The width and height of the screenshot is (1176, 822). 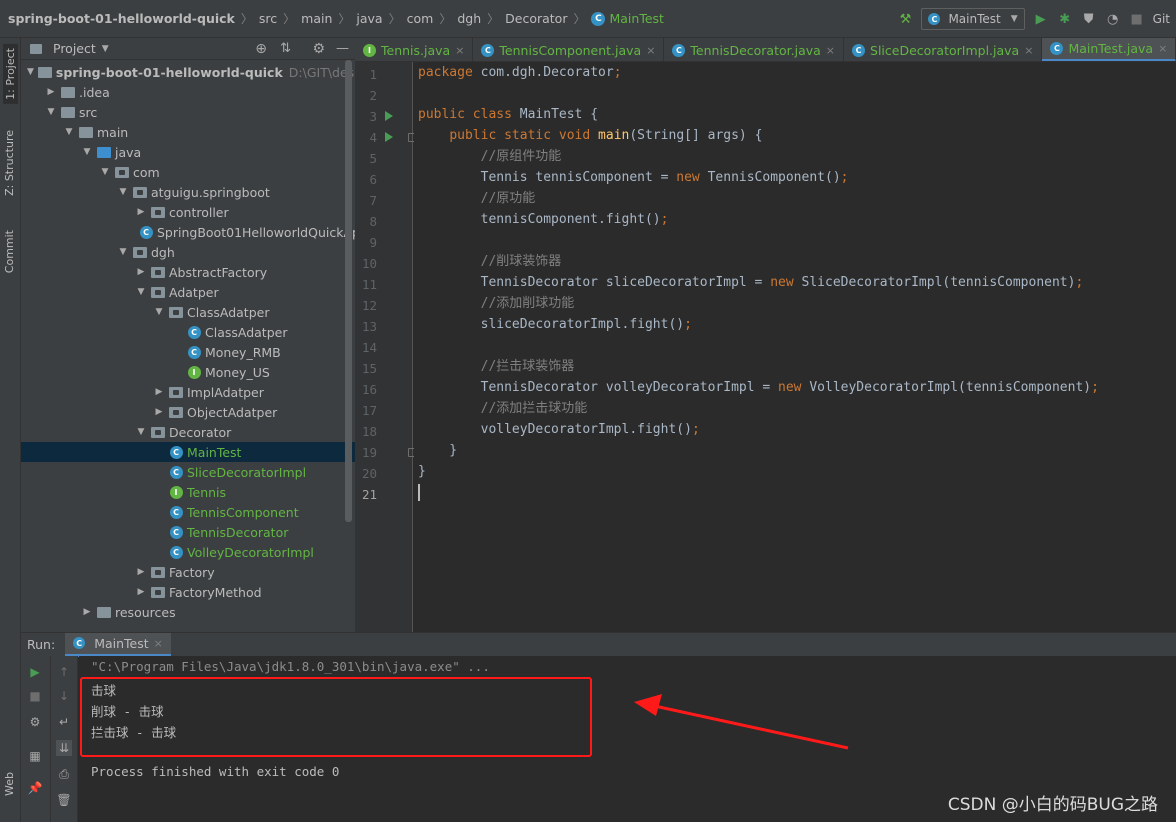 What do you see at coordinates (1113, 19) in the screenshot?
I see `profile-icon: ◔` at bounding box center [1113, 19].